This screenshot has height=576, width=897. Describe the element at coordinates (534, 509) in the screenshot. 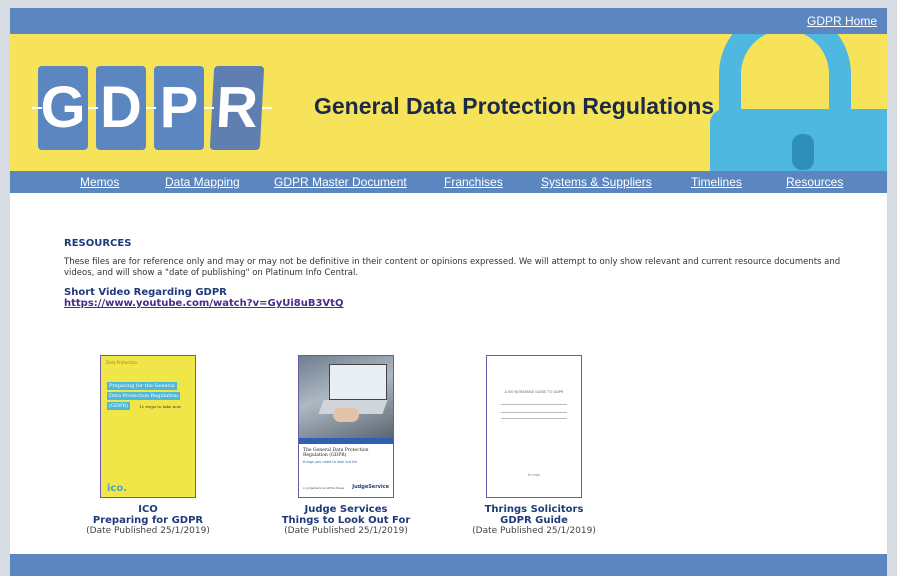

I see `document-title: Thrings Solicitors` at that location.